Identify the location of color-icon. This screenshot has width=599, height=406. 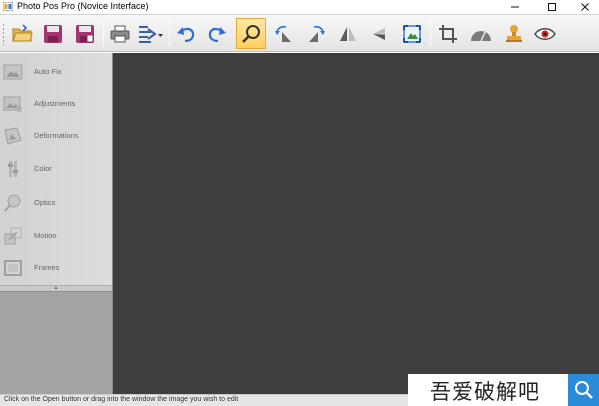
(13, 169).